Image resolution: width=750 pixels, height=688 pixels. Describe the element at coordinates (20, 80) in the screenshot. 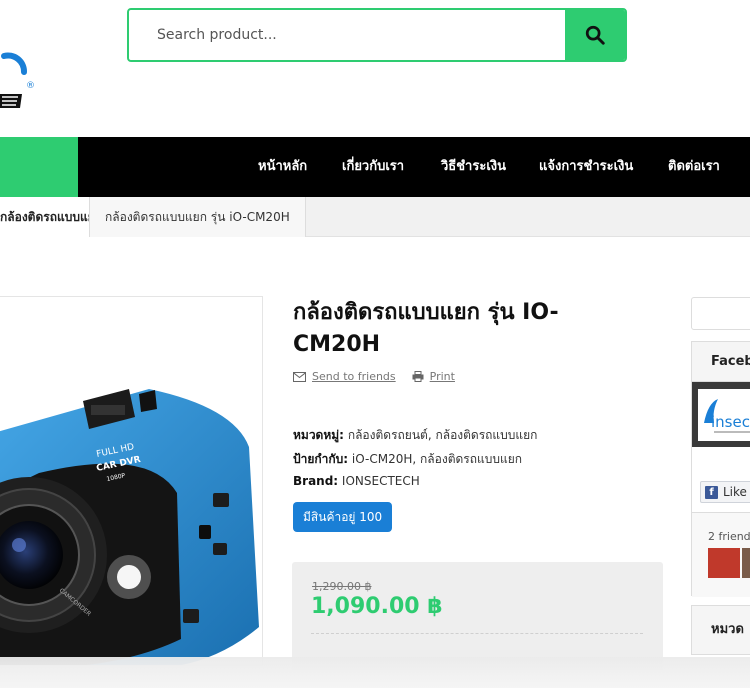

I see `site-logo: ®` at that location.